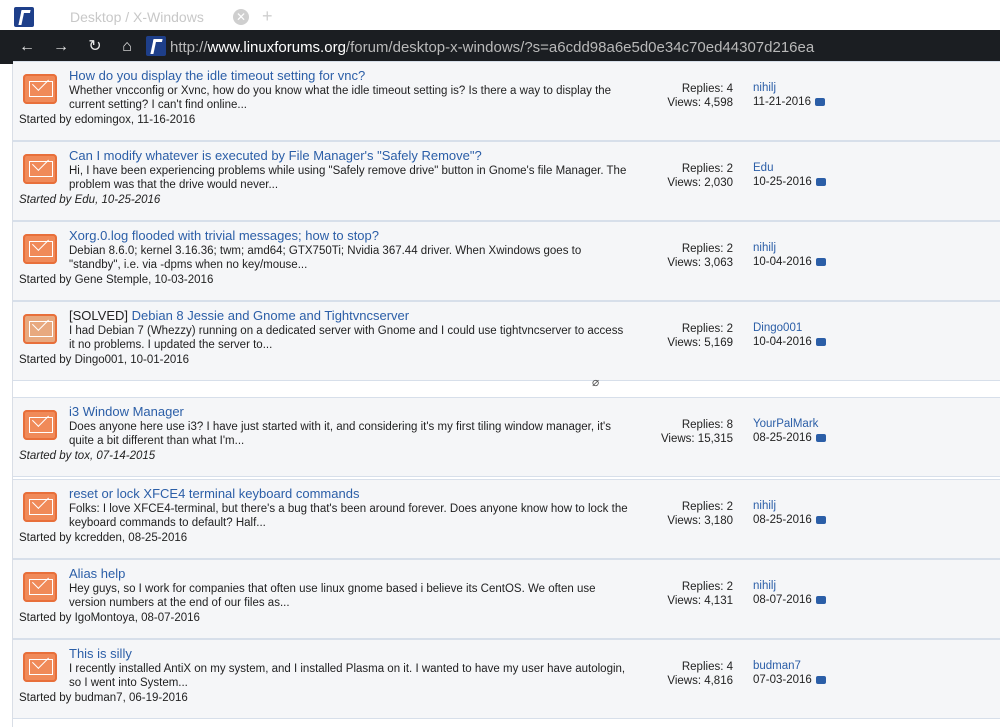 Image resolution: width=1000 pixels, height=727 pixels. What do you see at coordinates (789, 424) in the screenshot?
I see `last-post-user-link: YourPalMark` at bounding box center [789, 424].